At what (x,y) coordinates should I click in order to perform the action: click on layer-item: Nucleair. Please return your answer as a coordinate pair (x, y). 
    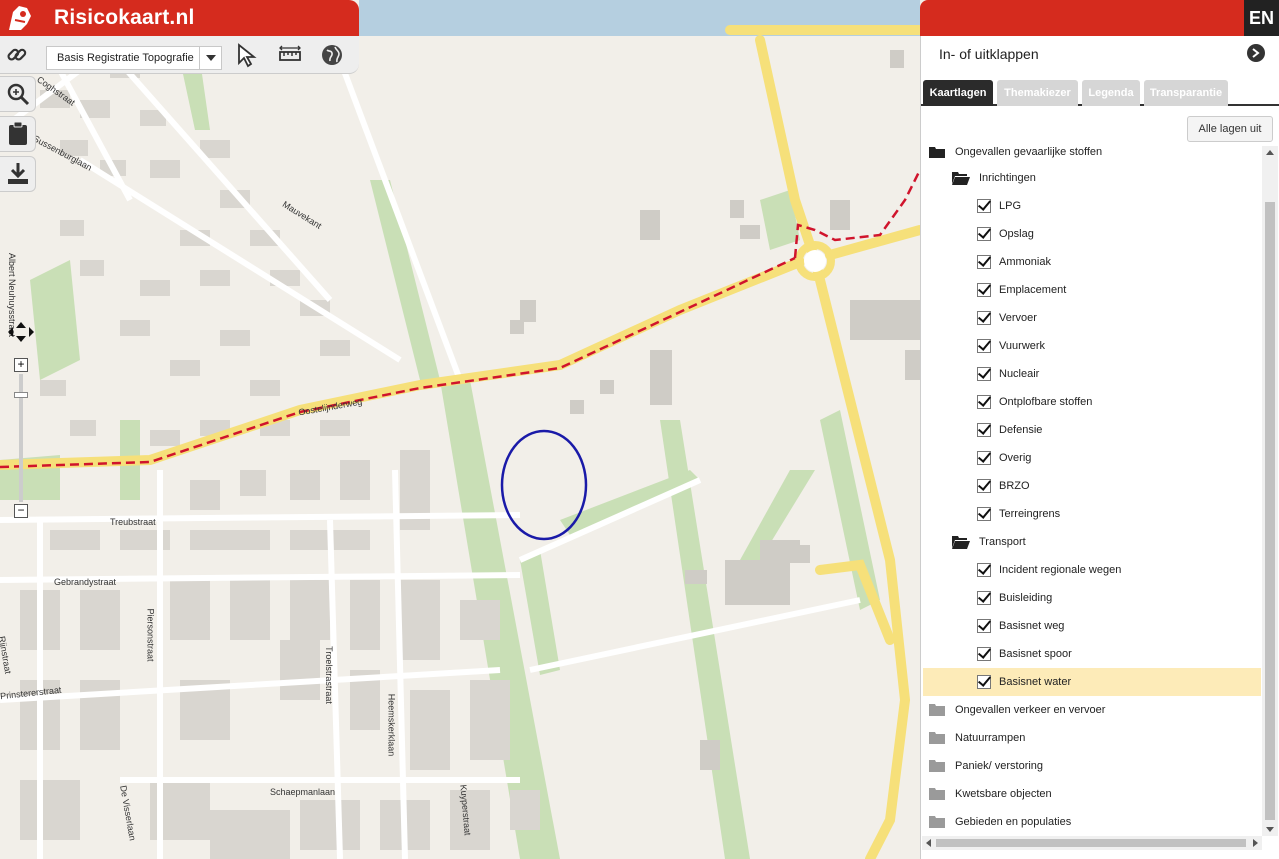
    Looking at the image, I should click on (1121, 374).